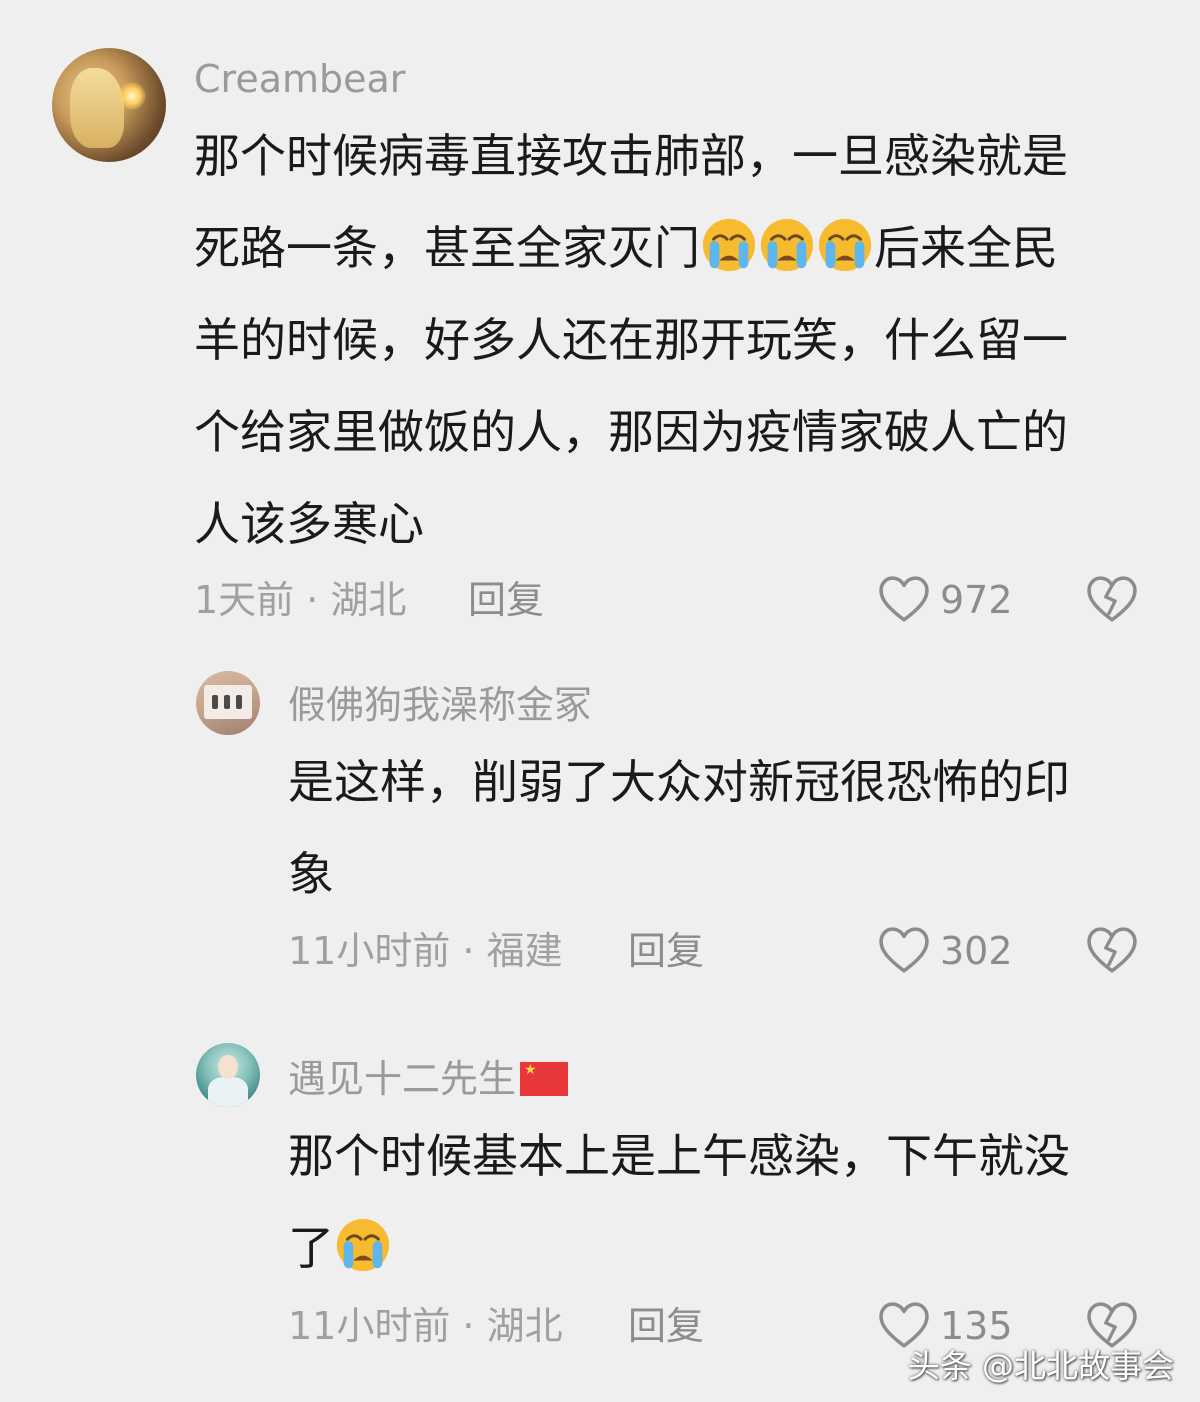 The image size is (1200, 1402). What do you see at coordinates (428, 1079) in the screenshot?
I see `comment-username: 遇见十二先生` at bounding box center [428, 1079].